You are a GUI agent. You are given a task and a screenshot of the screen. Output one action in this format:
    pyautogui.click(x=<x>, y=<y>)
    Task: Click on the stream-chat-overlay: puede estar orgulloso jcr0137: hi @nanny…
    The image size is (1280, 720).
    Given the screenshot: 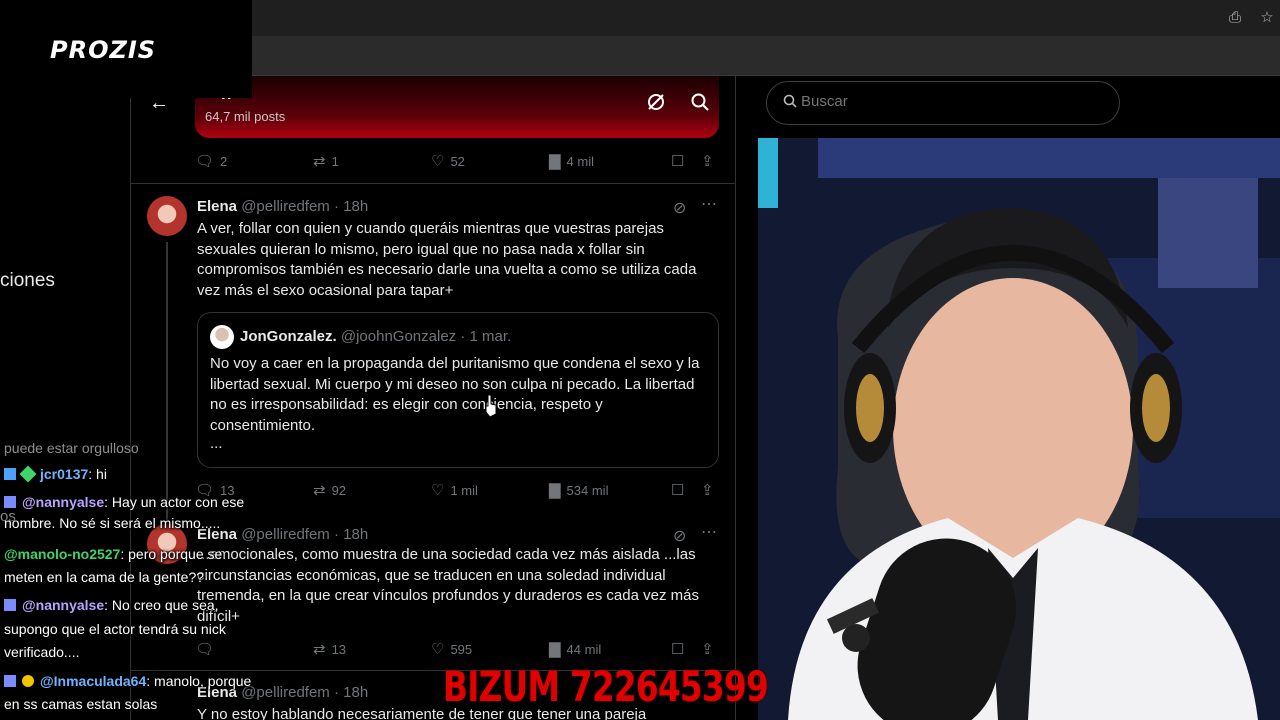 What is the action you would take?
    pyautogui.click(x=145, y=579)
    